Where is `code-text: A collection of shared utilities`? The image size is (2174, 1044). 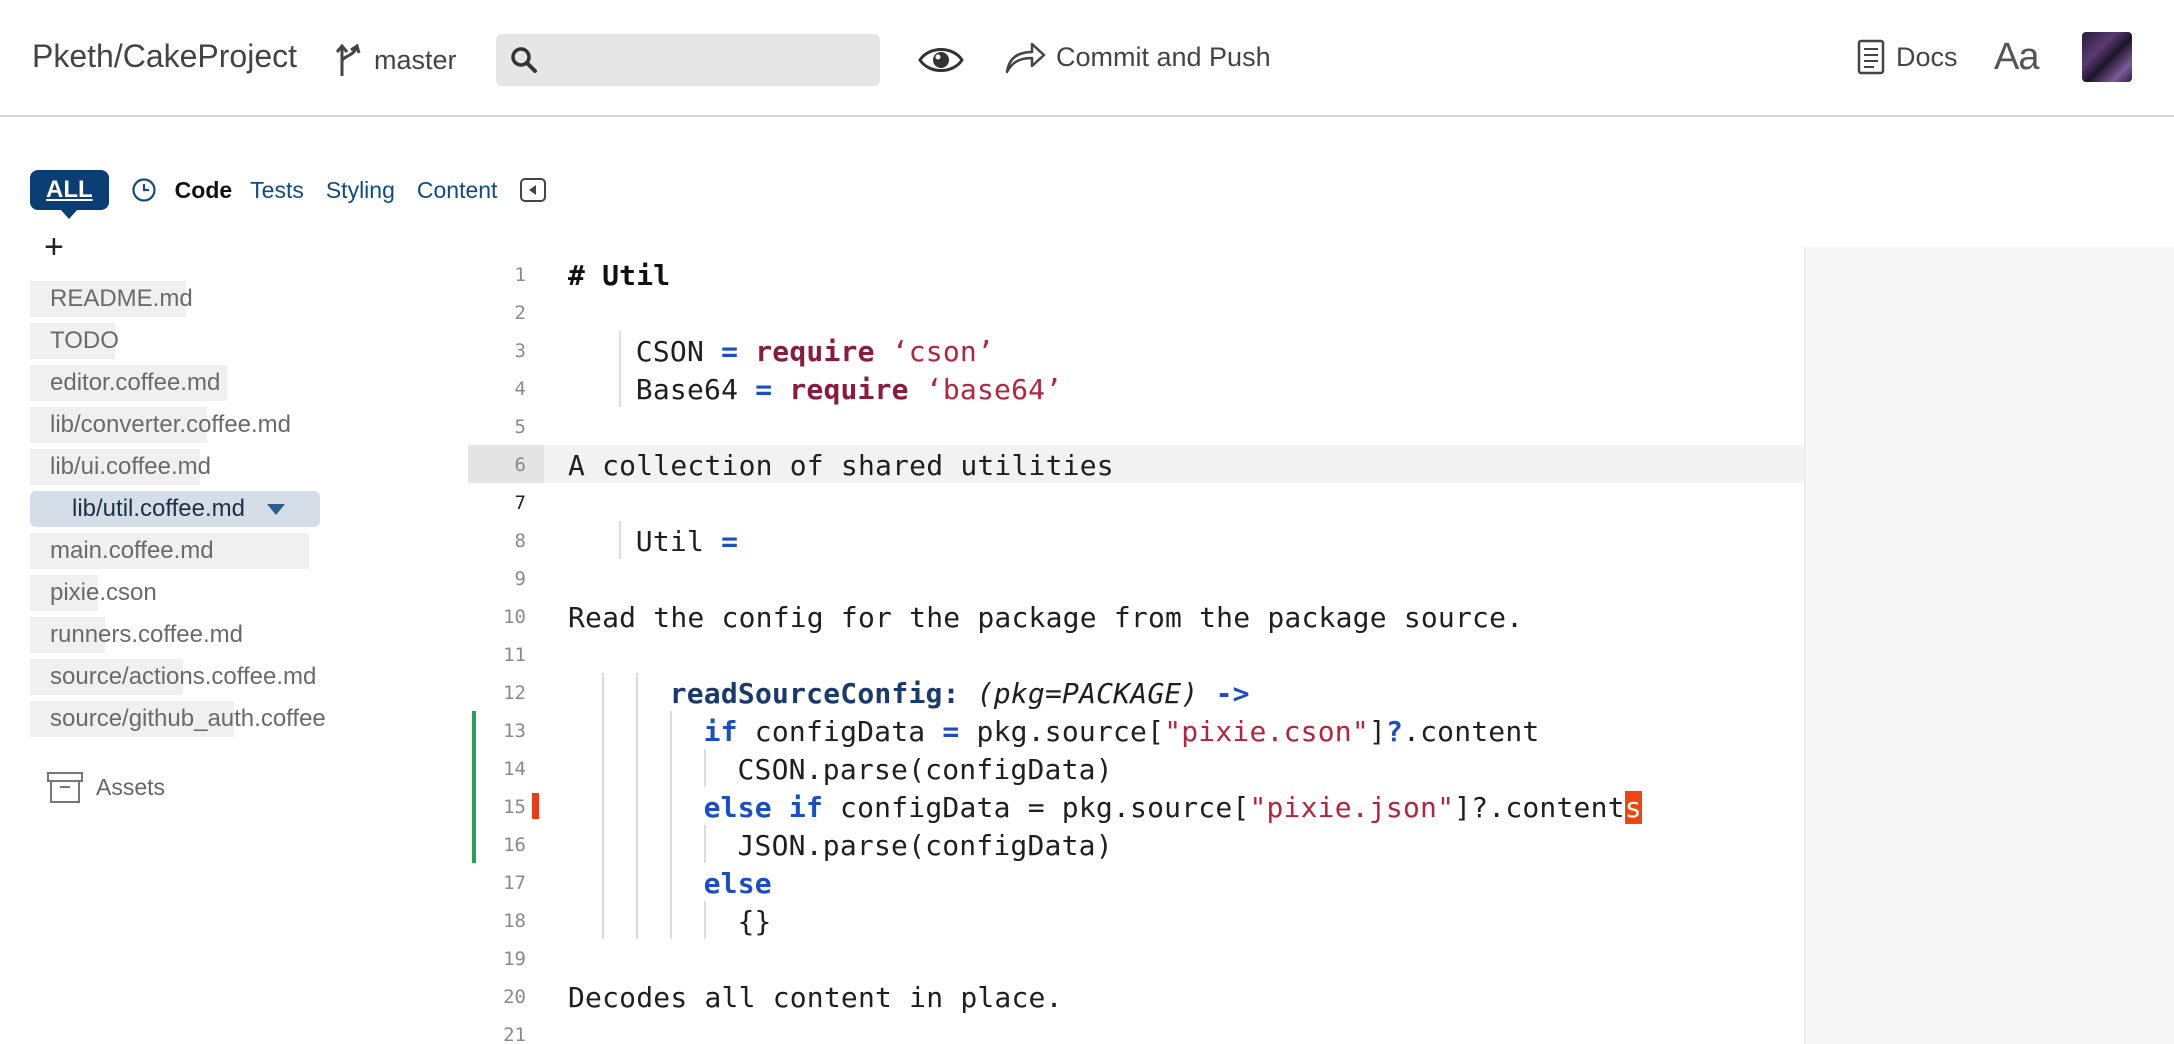 code-text: A collection of shared utilities is located at coordinates (841, 465).